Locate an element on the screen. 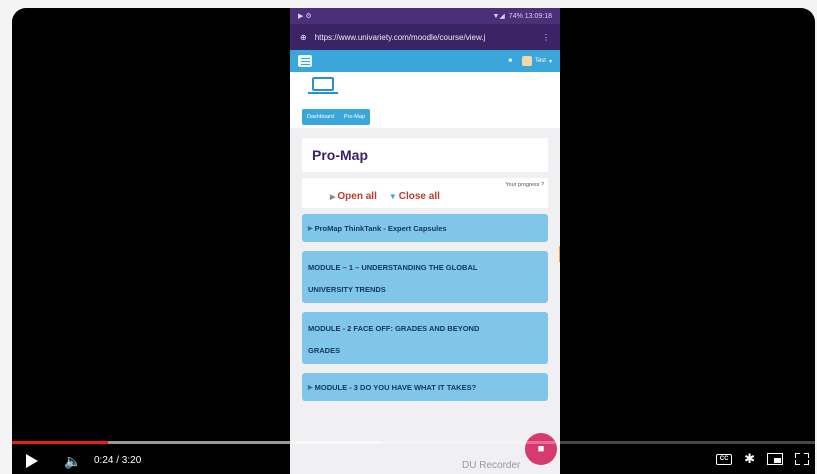 The height and width of the screenshot is (474, 817). laptop-base is located at coordinates (323, 93).